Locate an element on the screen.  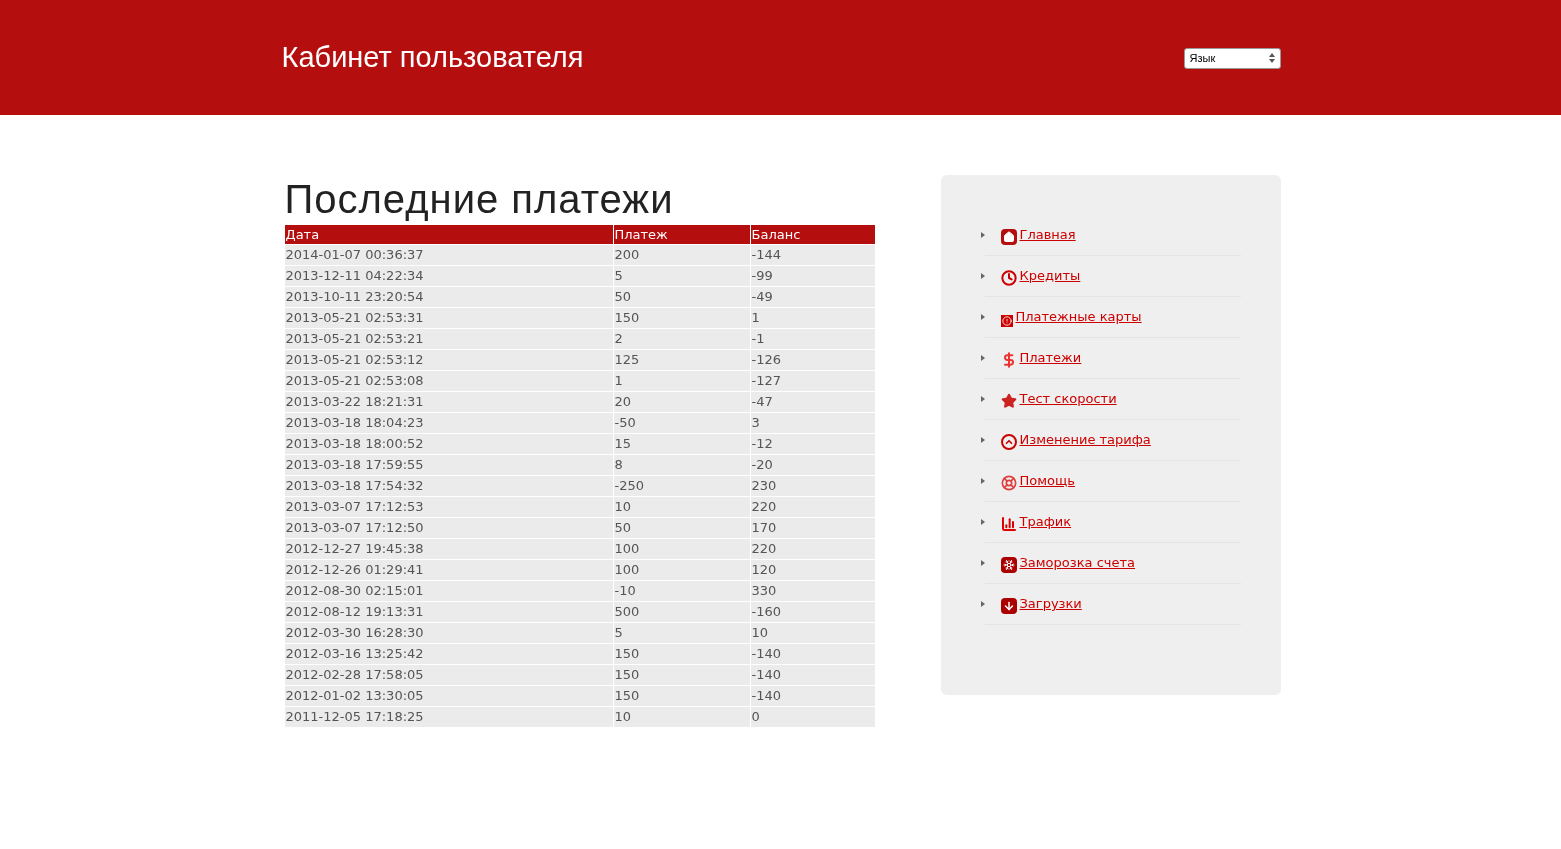
table-cell: 2012-02-28 17:58:05 is located at coordinates (448, 675).